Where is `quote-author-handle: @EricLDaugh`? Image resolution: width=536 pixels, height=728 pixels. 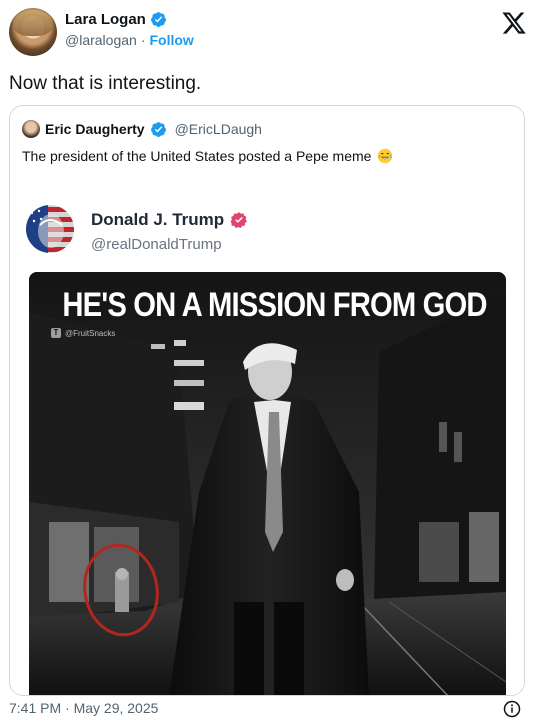 quote-author-handle: @EricLDaugh is located at coordinates (218, 129).